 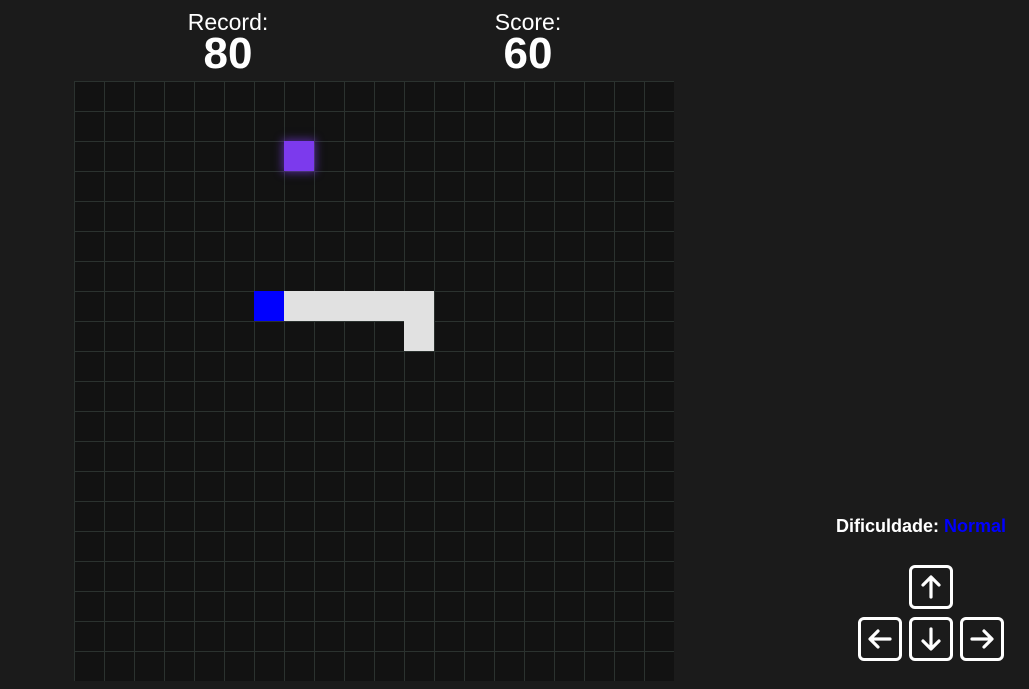 What do you see at coordinates (975, 526) in the screenshot?
I see `difficulty-value: Normal` at bounding box center [975, 526].